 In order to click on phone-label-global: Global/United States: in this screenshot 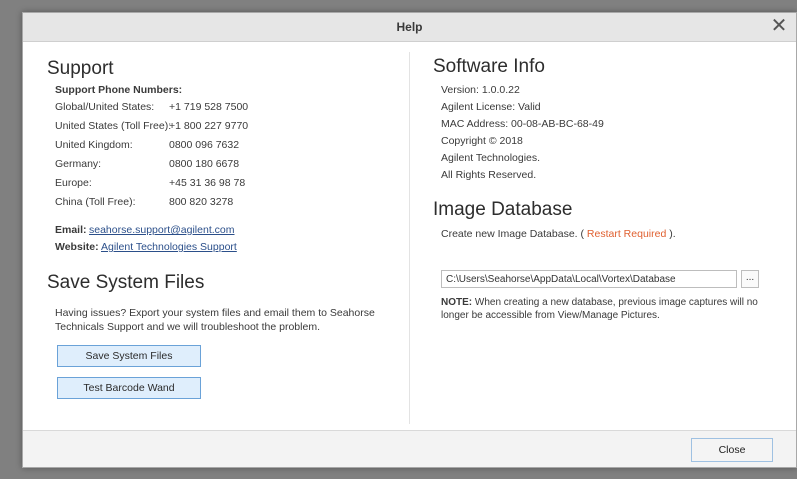, I will do `click(105, 107)`.